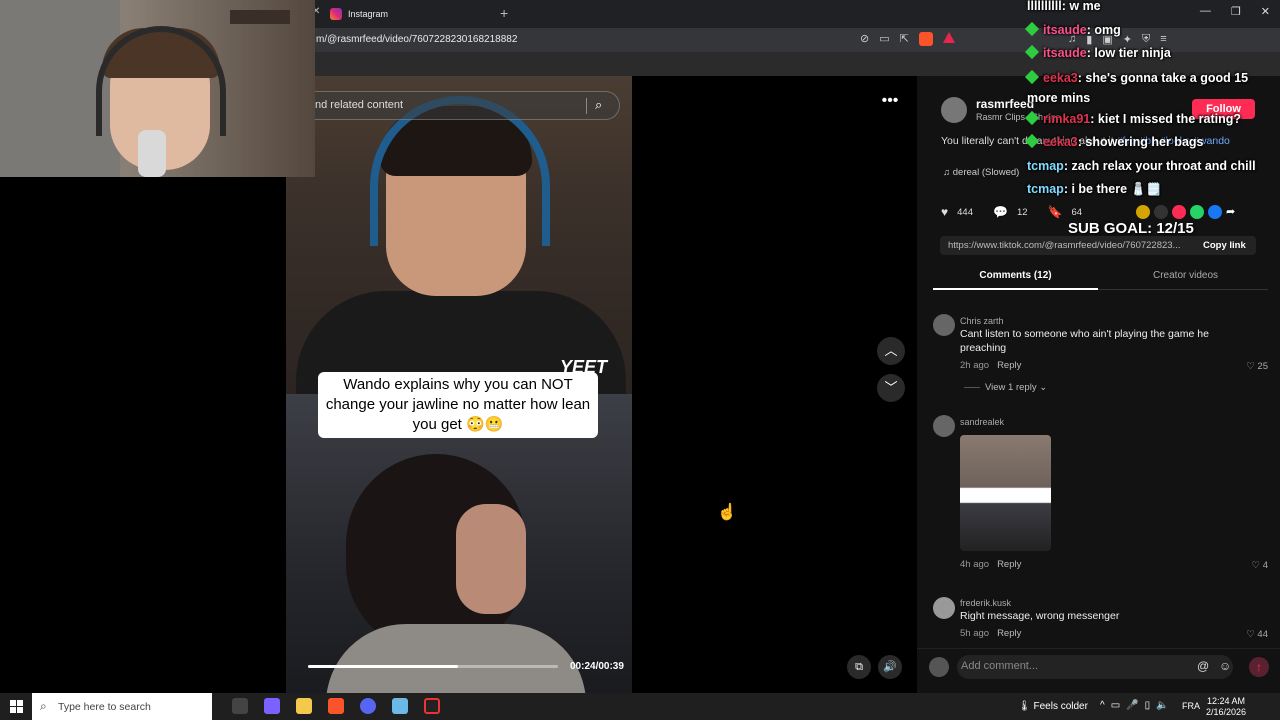 Image resolution: width=1280 pixels, height=720 pixels. Describe the element at coordinates (1055, 212) in the screenshot. I see `bookmark-icon: 🔖` at that location.